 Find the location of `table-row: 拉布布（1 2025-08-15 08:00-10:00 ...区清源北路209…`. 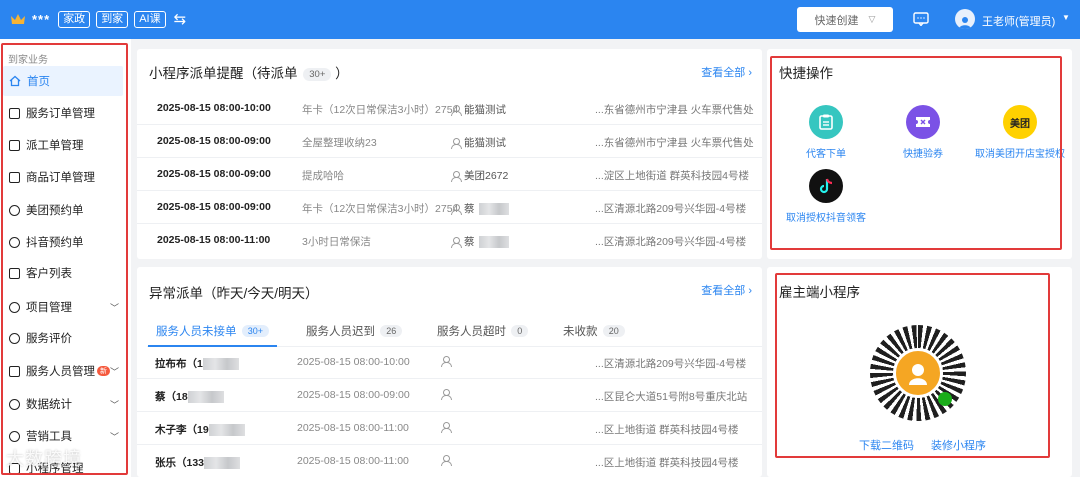

table-row: 拉布布（1 2025-08-15 08:00-10:00 ...区清源北路209… is located at coordinates (449, 363).